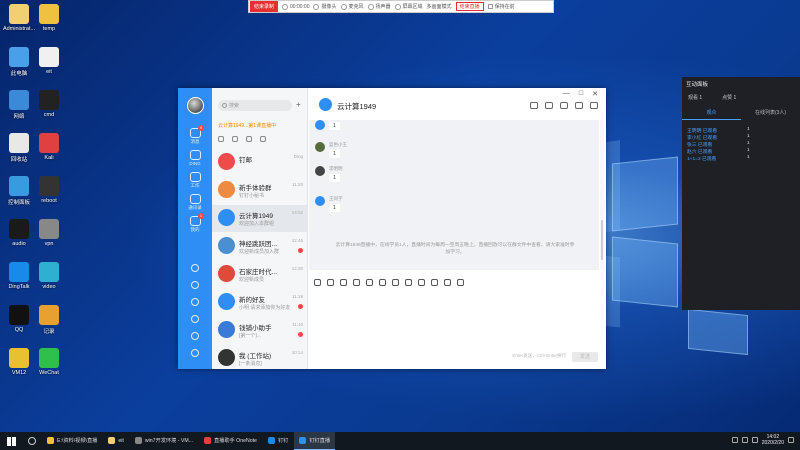 The width and height of the screenshot is (800, 450). What do you see at coordinates (195, 135) in the screenshot?
I see `nav-item: 消息 9` at bounding box center [195, 135].